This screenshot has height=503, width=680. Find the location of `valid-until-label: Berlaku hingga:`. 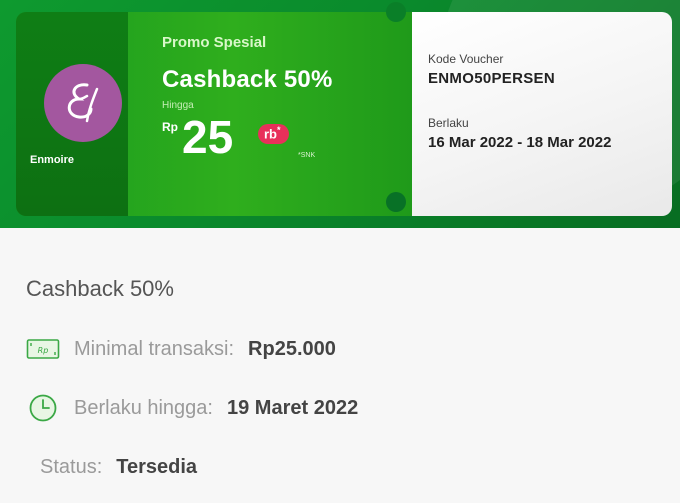

valid-until-label: Berlaku hingga: is located at coordinates (143, 407).